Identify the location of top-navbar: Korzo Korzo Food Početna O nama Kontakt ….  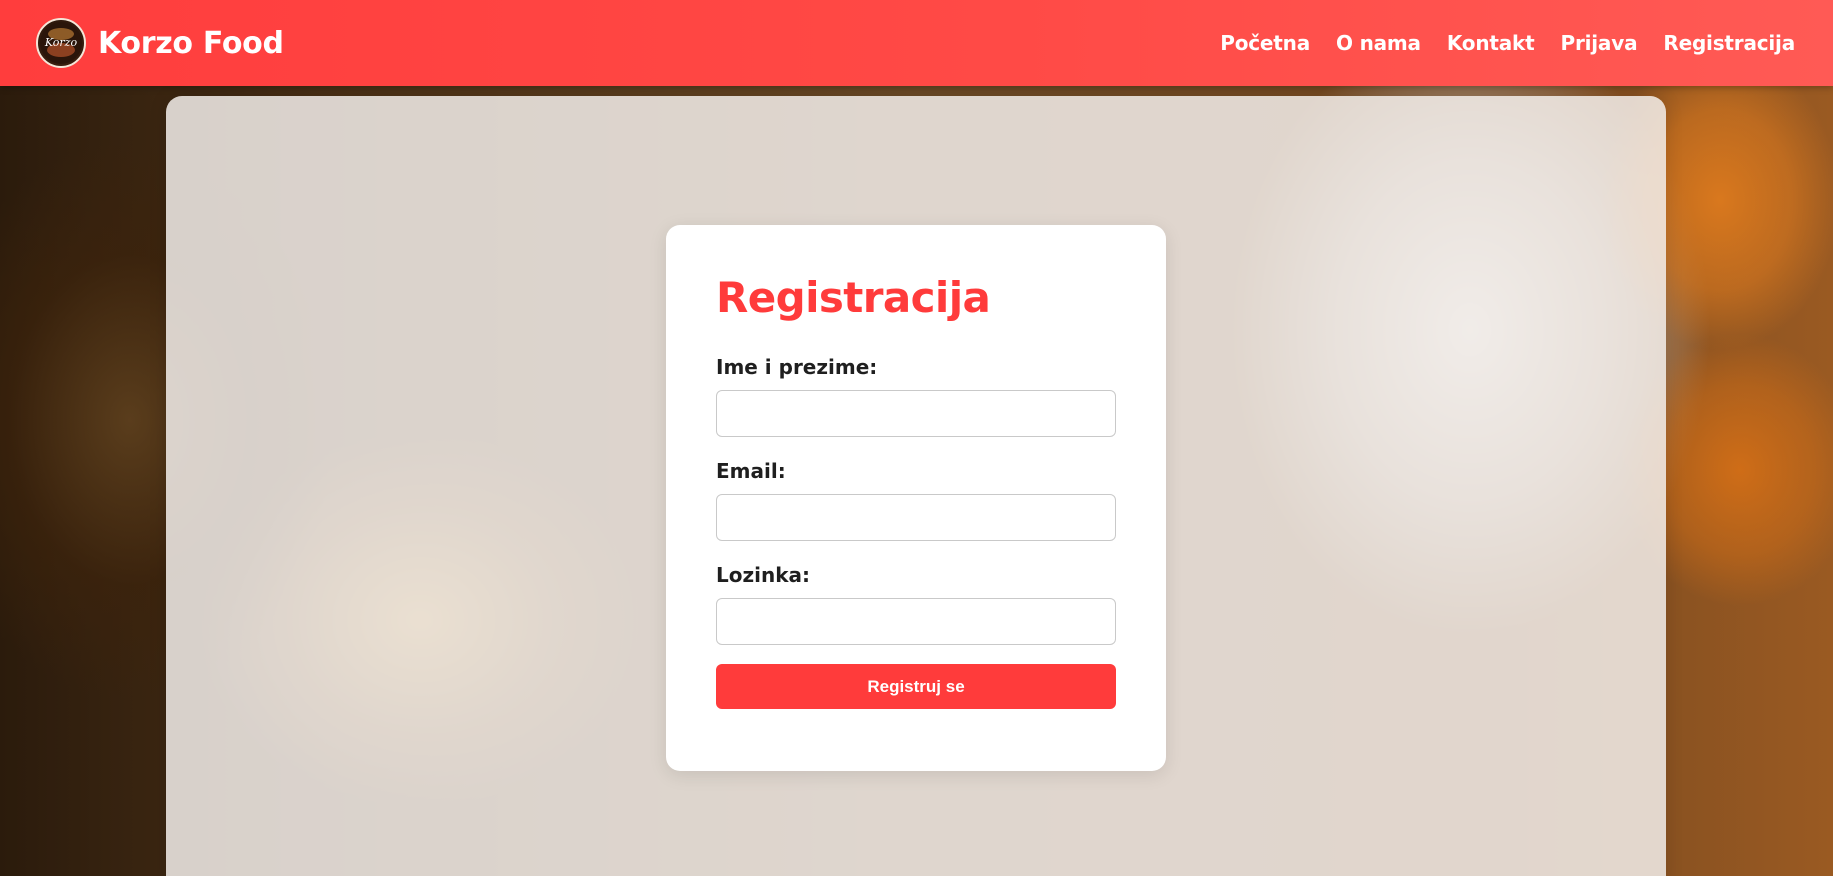
(916, 43).